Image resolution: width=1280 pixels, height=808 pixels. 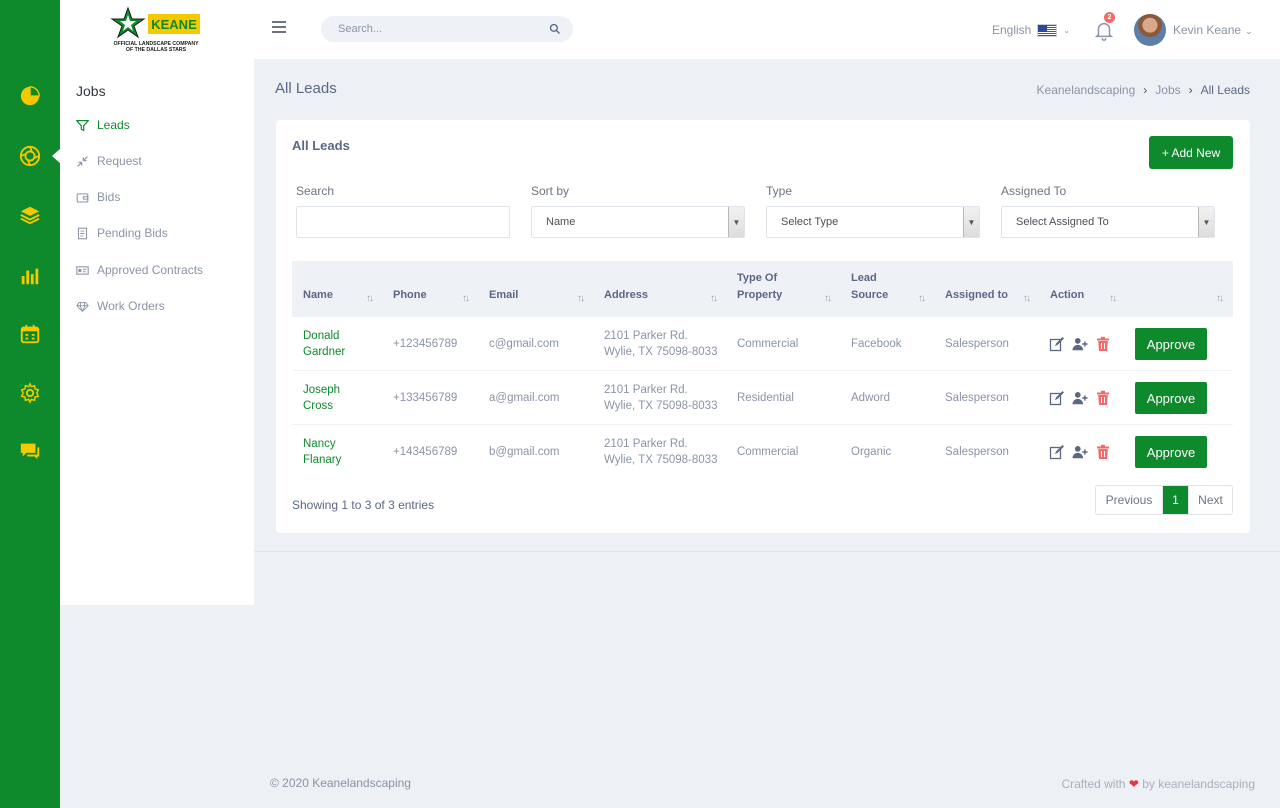 What do you see at coordinates (971, 222) in the screenshot?
I see `chevron-down-icon: ▼` at bounding box center [971, 222].